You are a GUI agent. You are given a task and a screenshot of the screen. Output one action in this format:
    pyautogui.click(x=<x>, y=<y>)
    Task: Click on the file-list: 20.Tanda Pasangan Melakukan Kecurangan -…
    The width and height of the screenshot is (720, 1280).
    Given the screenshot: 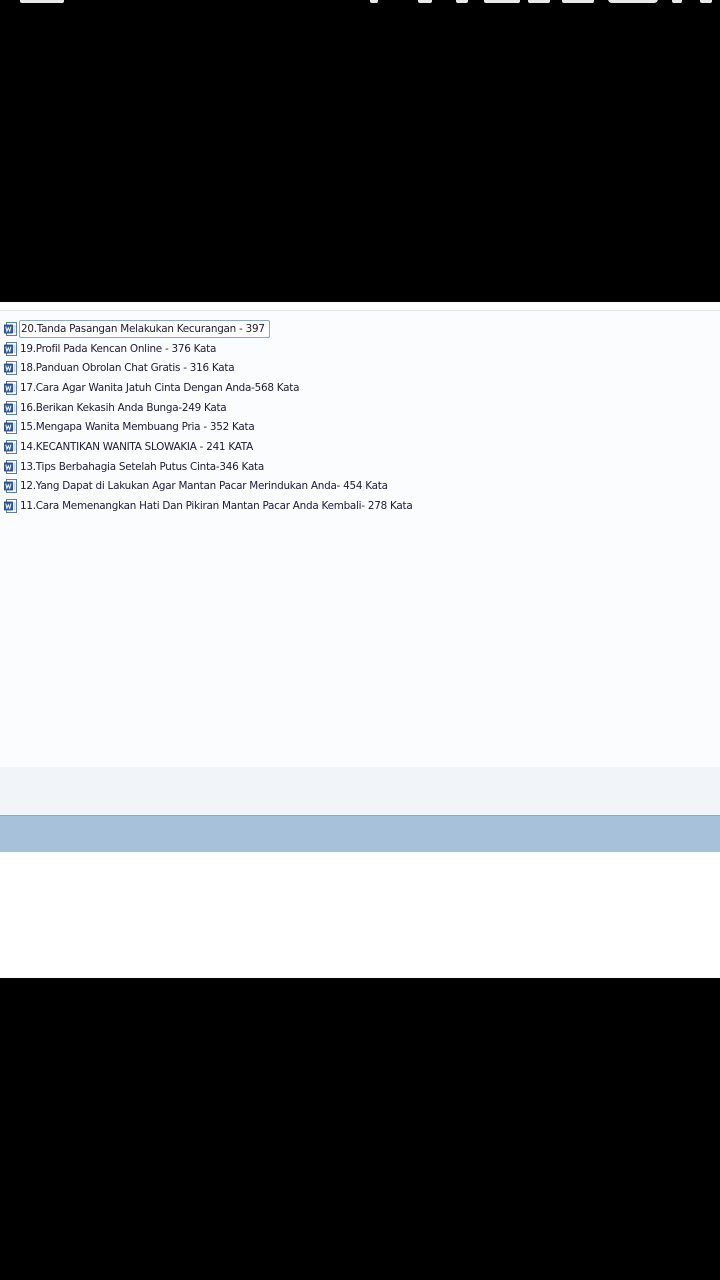 What is the action you would take?
    pyautogui.click(x=208, y=417)
    